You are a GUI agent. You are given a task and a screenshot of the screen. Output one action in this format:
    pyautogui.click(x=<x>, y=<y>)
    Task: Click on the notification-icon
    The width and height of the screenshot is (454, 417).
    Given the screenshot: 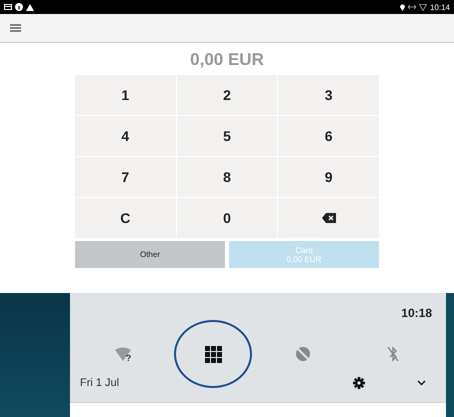 What is the action you would take?
    pyautogui.click(x=8, y=7)
    